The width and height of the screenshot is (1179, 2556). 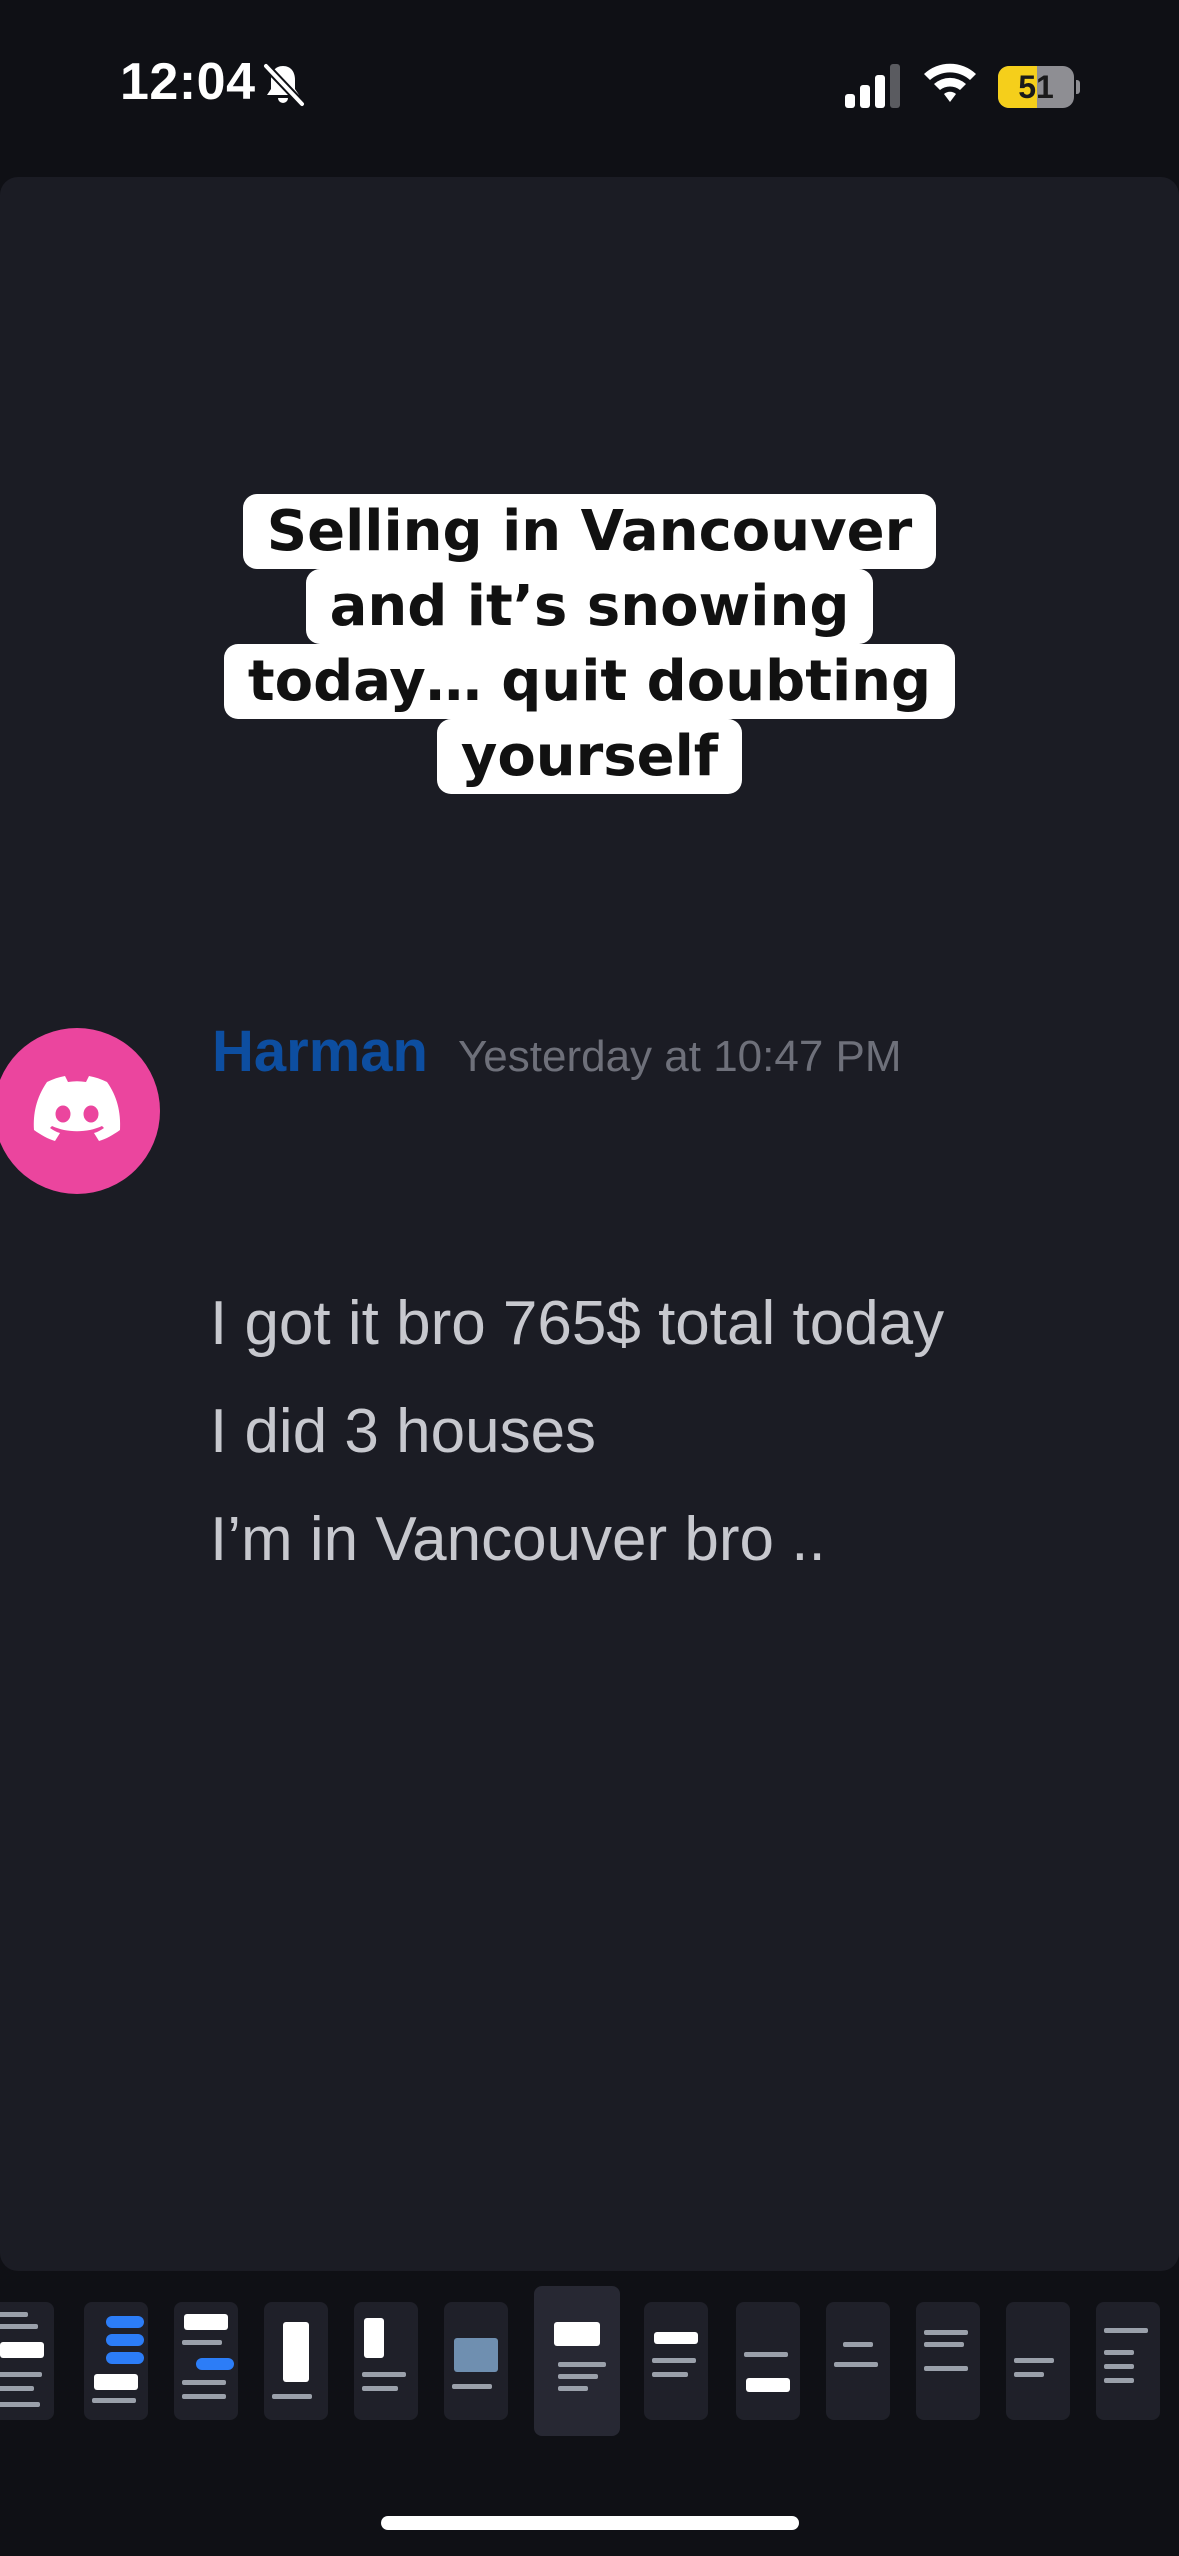 I want to click on discord-logo-icon, so click(x=77, y=1108).